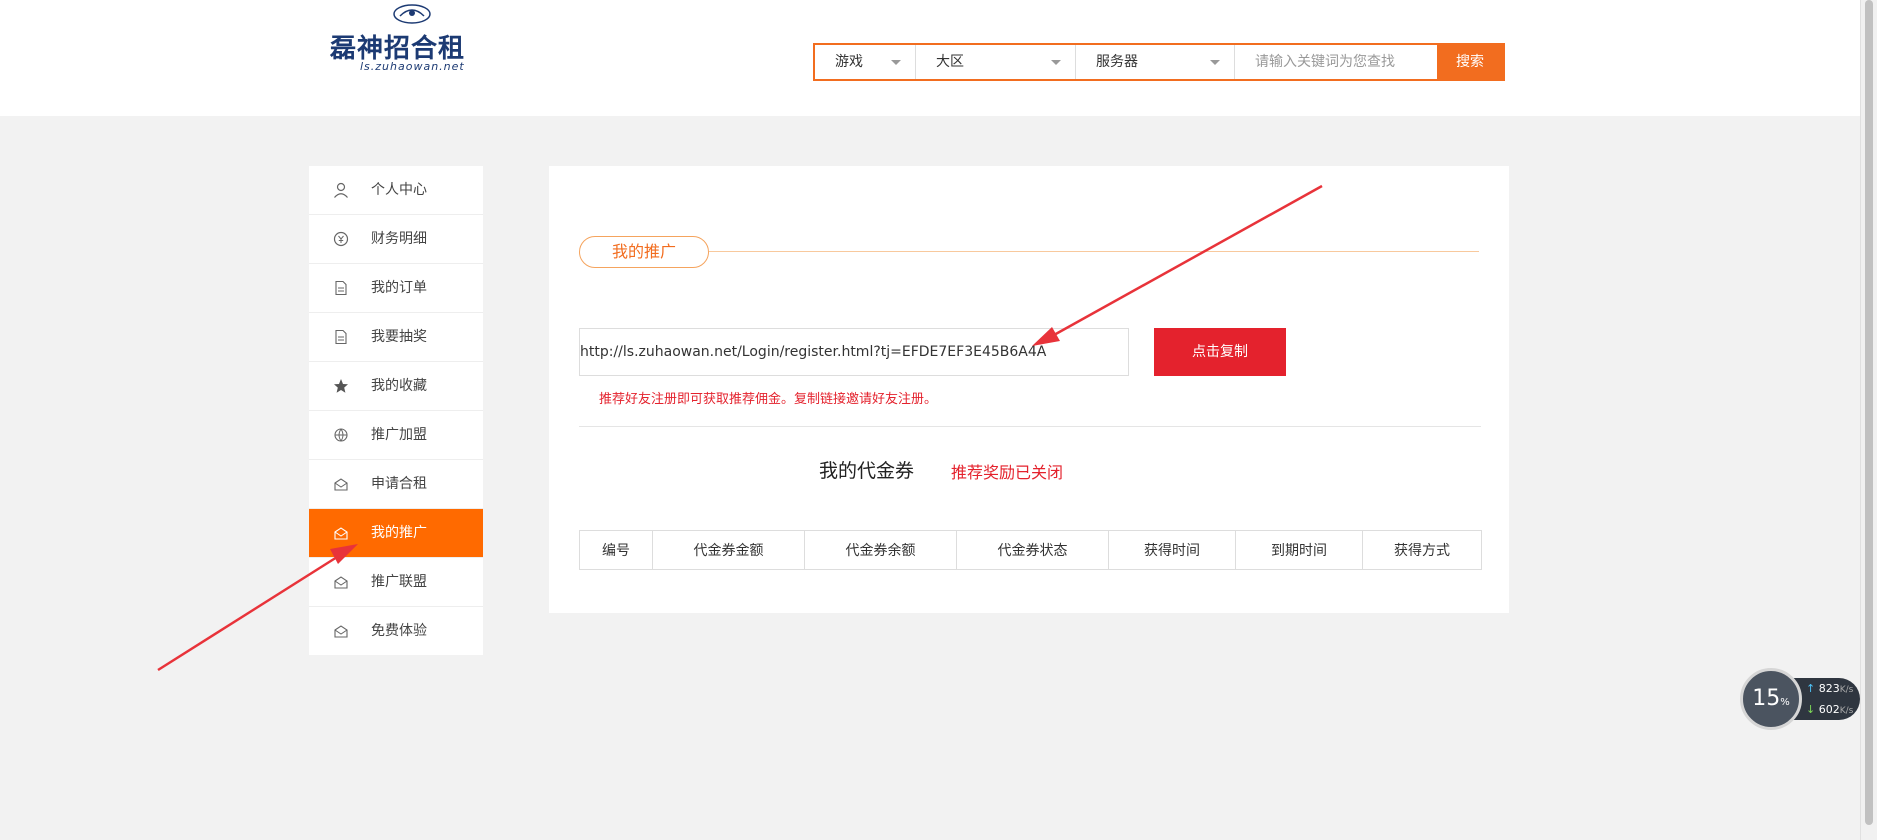 The width and height of the screenshot is (1877, 840). What do you see at coordinates (1094, 251) in the screenshot?
I see `section-title-divider` at bounding box center [1094, 251].